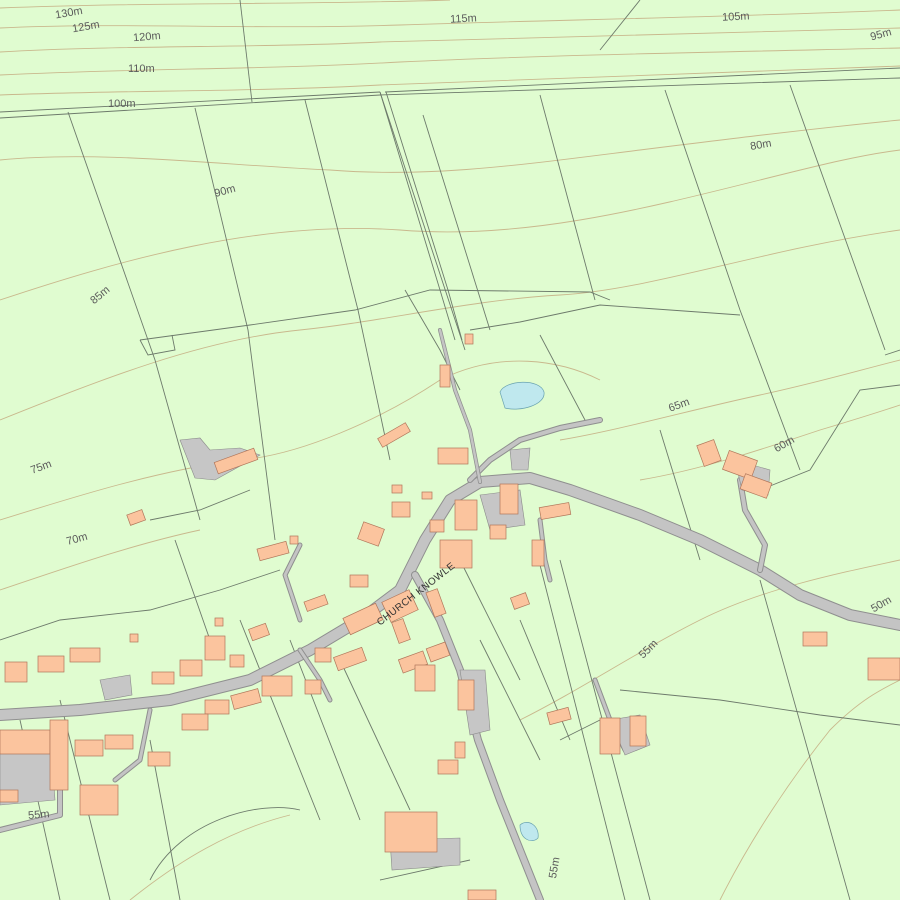  Describe the element at coordinates (141, 69) in the screenshot. I see `contour-label-110: 110m` at that location.